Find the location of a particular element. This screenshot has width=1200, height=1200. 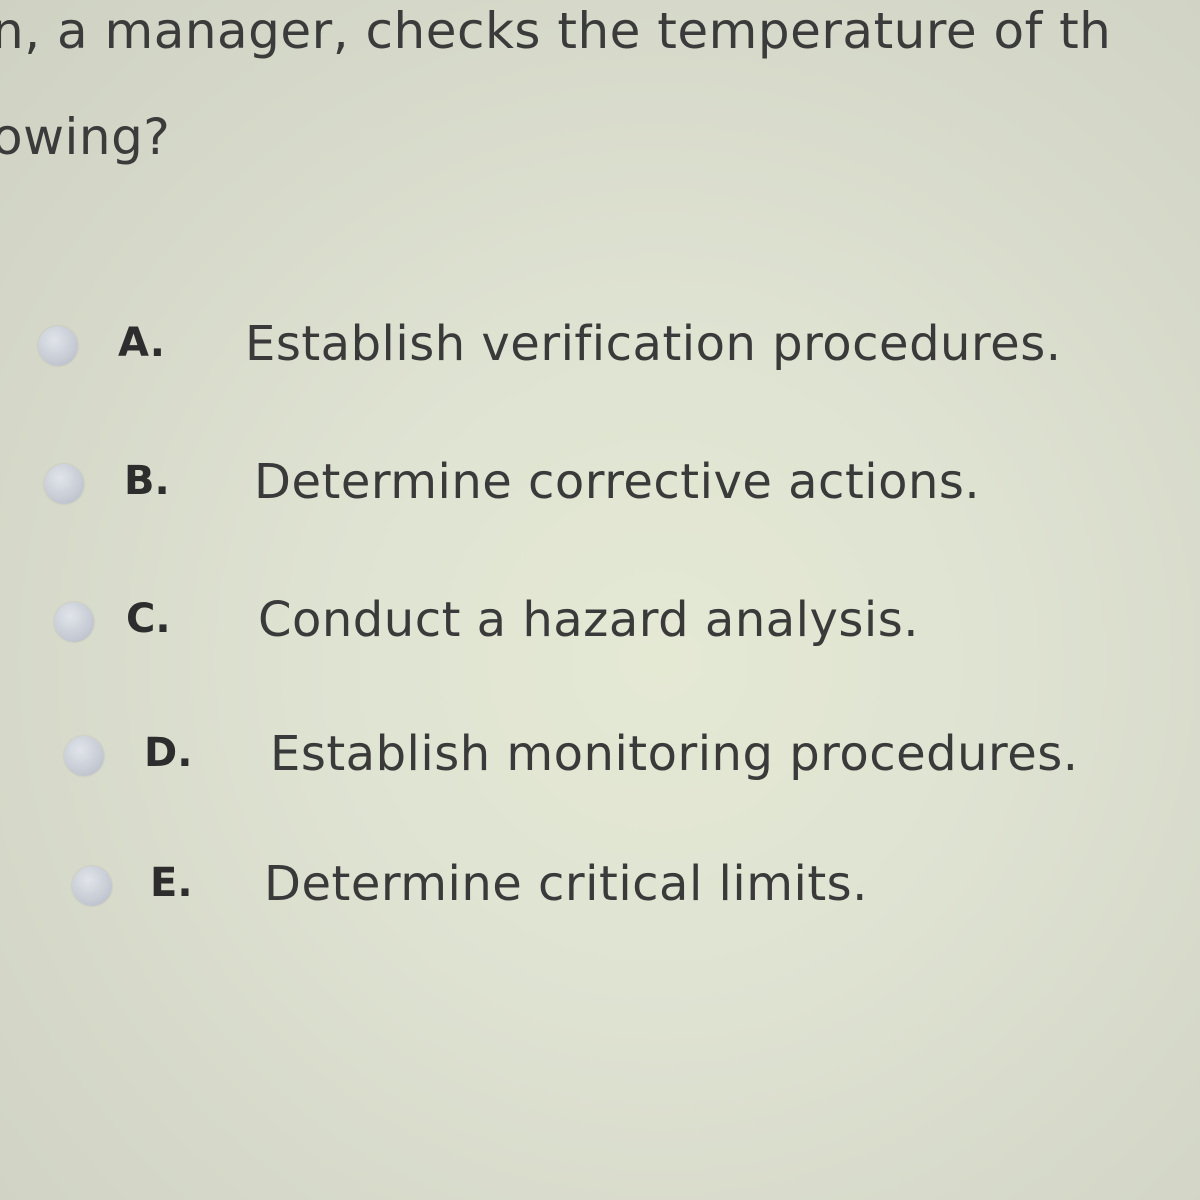

option-letter-e: E. is located at coordinates (171, 883).